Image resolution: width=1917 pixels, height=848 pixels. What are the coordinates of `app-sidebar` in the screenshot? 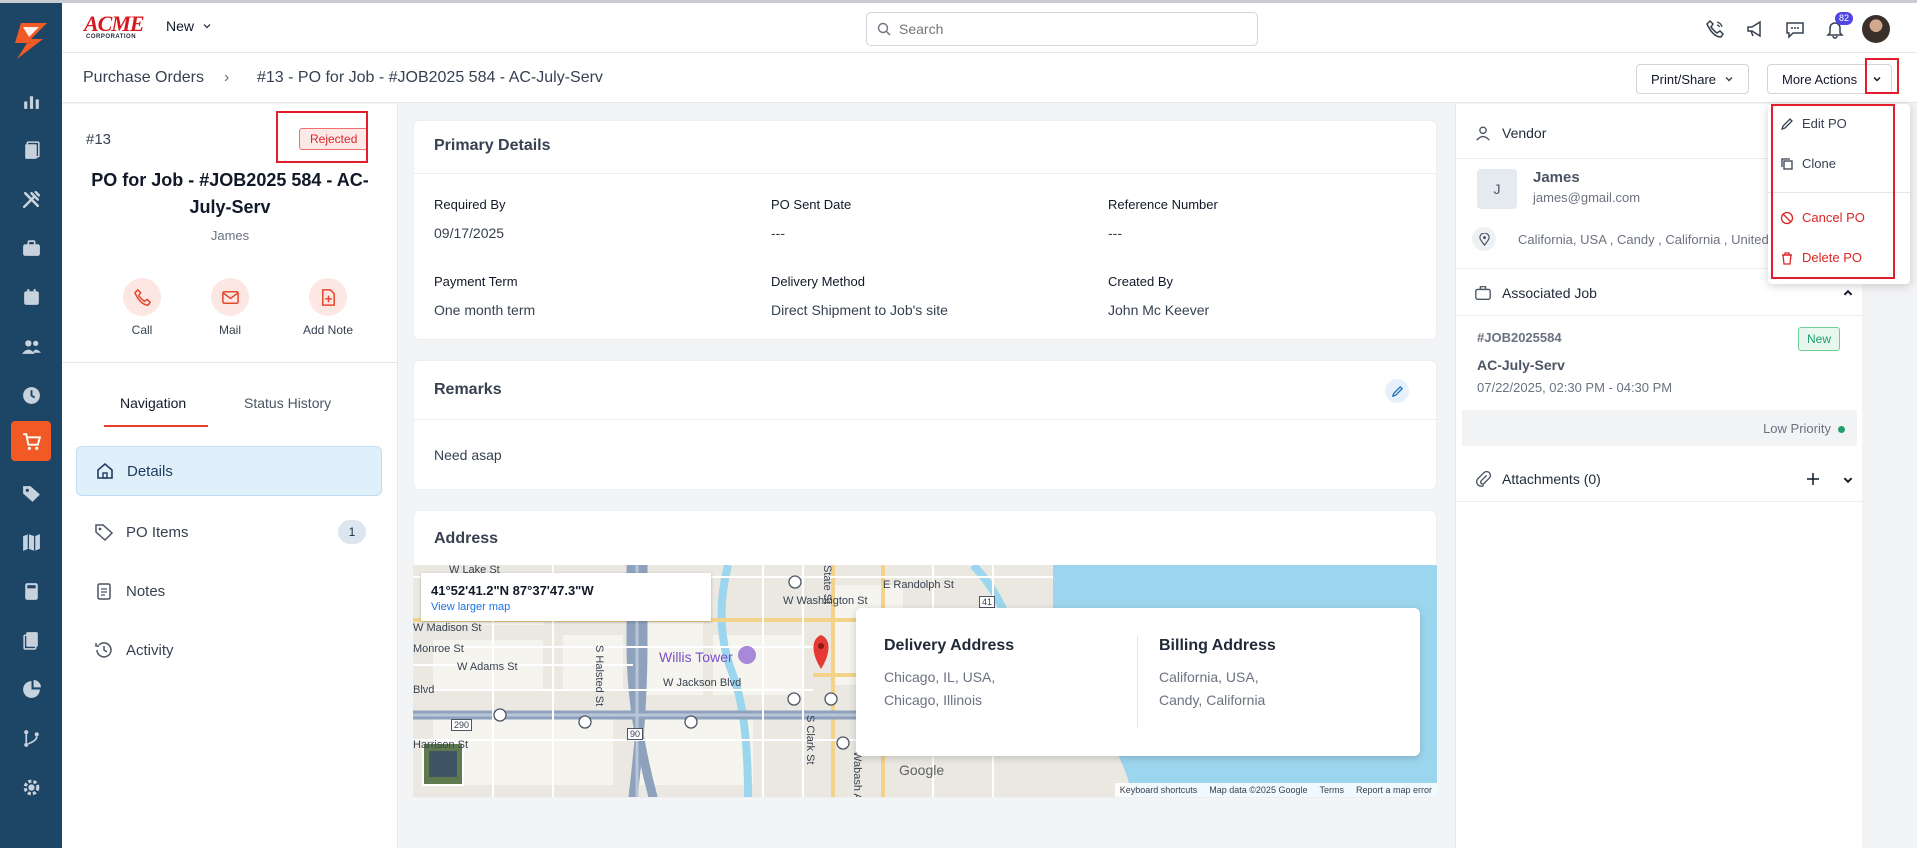 It's located at (31, 425).